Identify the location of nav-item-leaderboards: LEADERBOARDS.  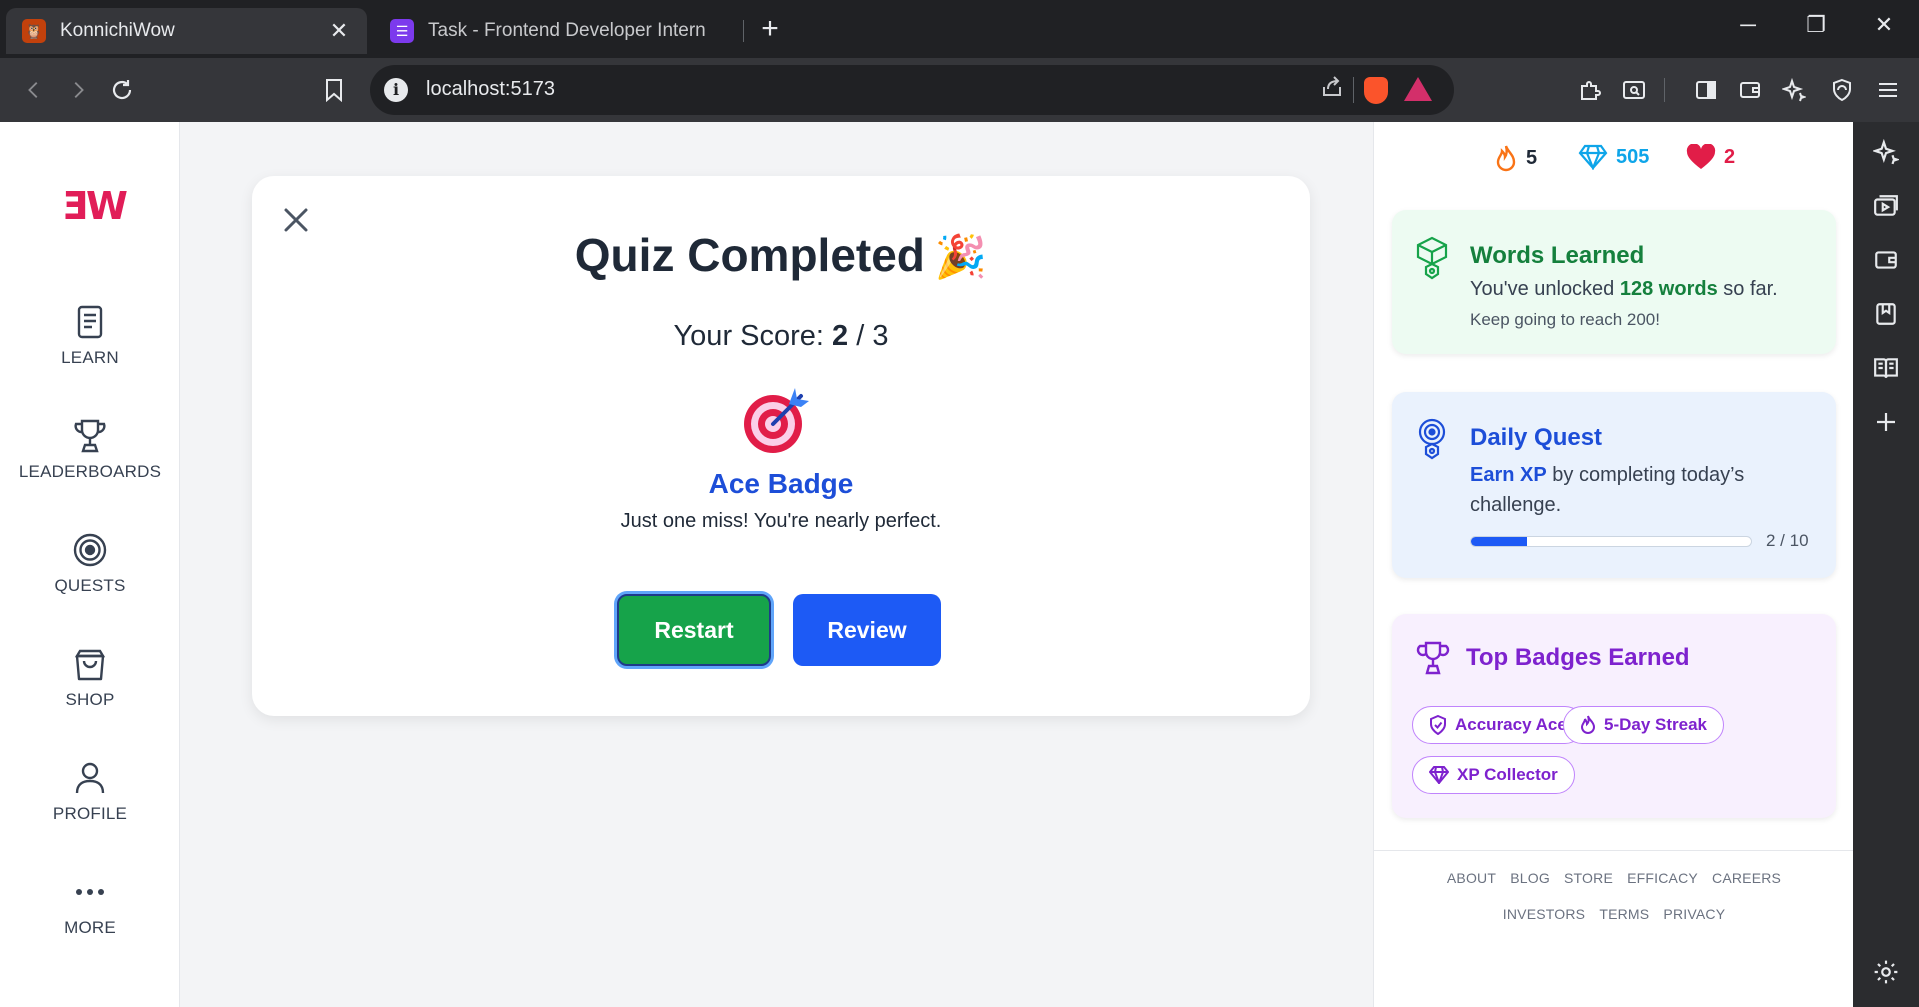
(90, 449).